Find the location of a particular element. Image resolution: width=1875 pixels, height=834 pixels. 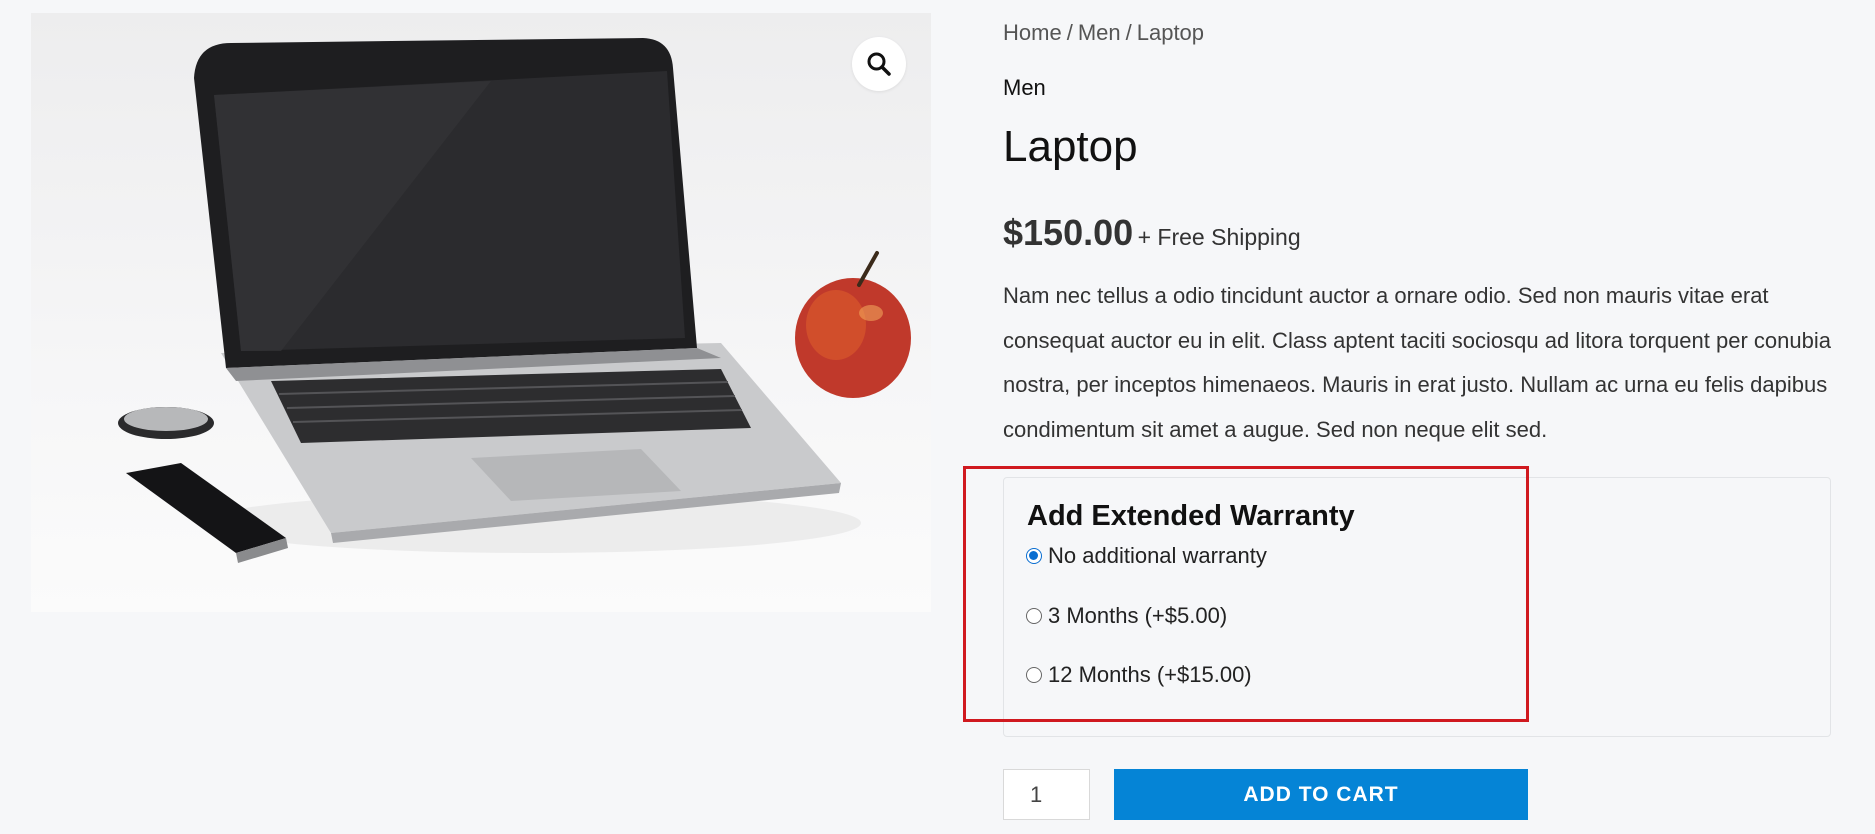

magnifier-icon is located at coordinates (879, 64).